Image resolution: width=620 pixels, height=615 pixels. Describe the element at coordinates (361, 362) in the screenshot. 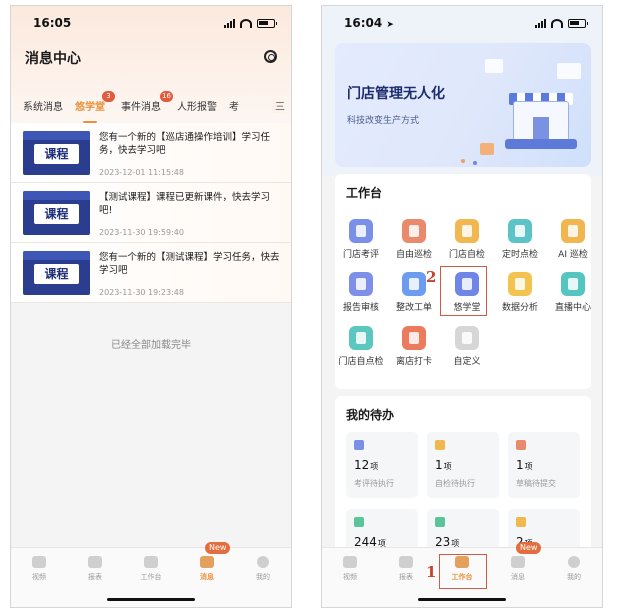

I see `workbench-item-label: 门店自点检` at that location.